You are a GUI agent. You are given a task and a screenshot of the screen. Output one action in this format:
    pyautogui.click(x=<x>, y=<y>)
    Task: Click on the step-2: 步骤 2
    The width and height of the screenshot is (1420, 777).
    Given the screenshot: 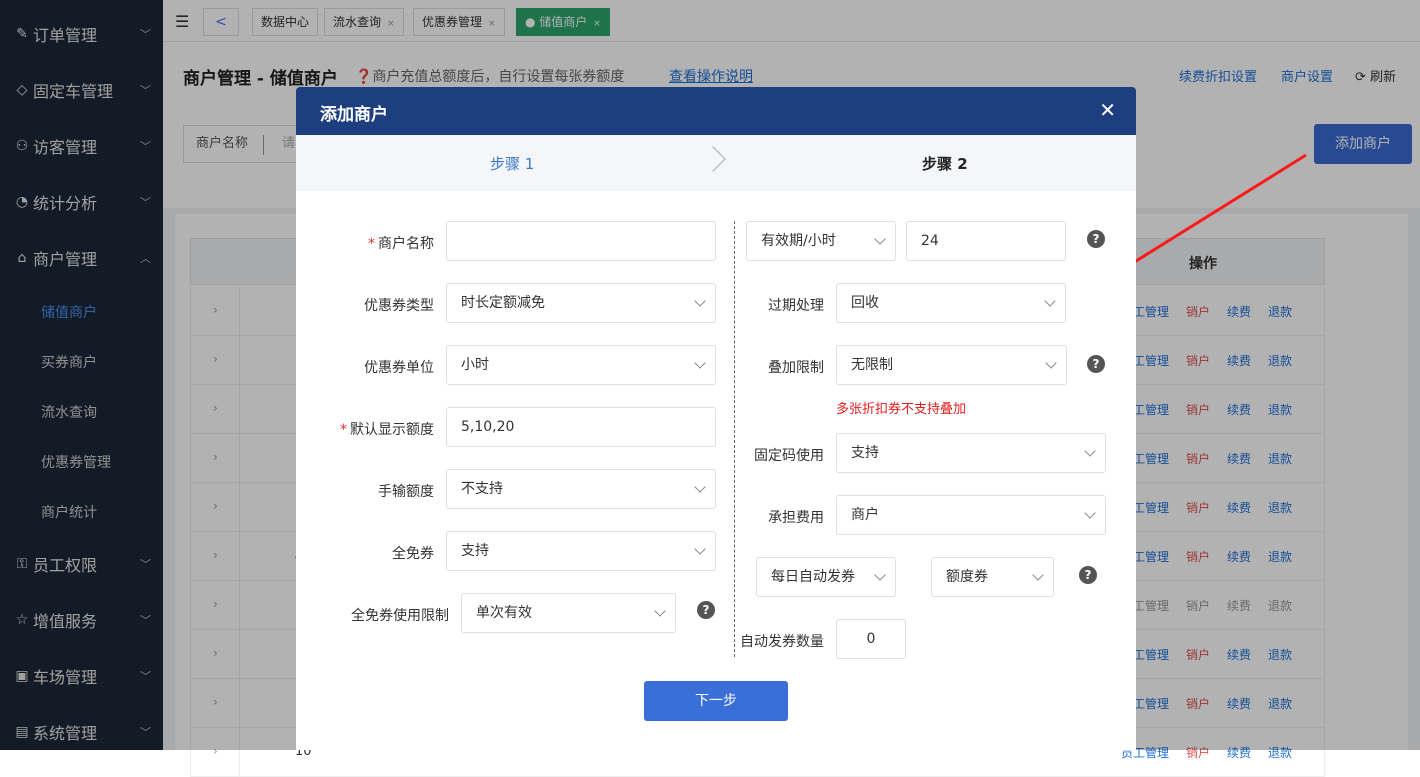 What is the action you would take?
    pyautogui.click(x=945, y=163)
    